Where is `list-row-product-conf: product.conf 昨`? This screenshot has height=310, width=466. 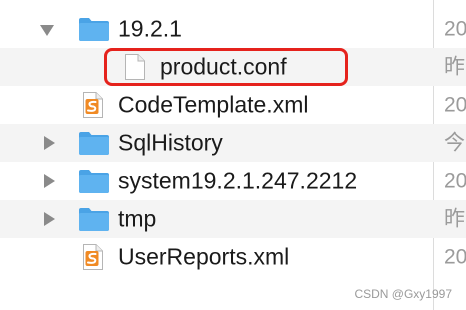
list-row-product-conf: product.conf 昨 is located at coordinates (233, 67).